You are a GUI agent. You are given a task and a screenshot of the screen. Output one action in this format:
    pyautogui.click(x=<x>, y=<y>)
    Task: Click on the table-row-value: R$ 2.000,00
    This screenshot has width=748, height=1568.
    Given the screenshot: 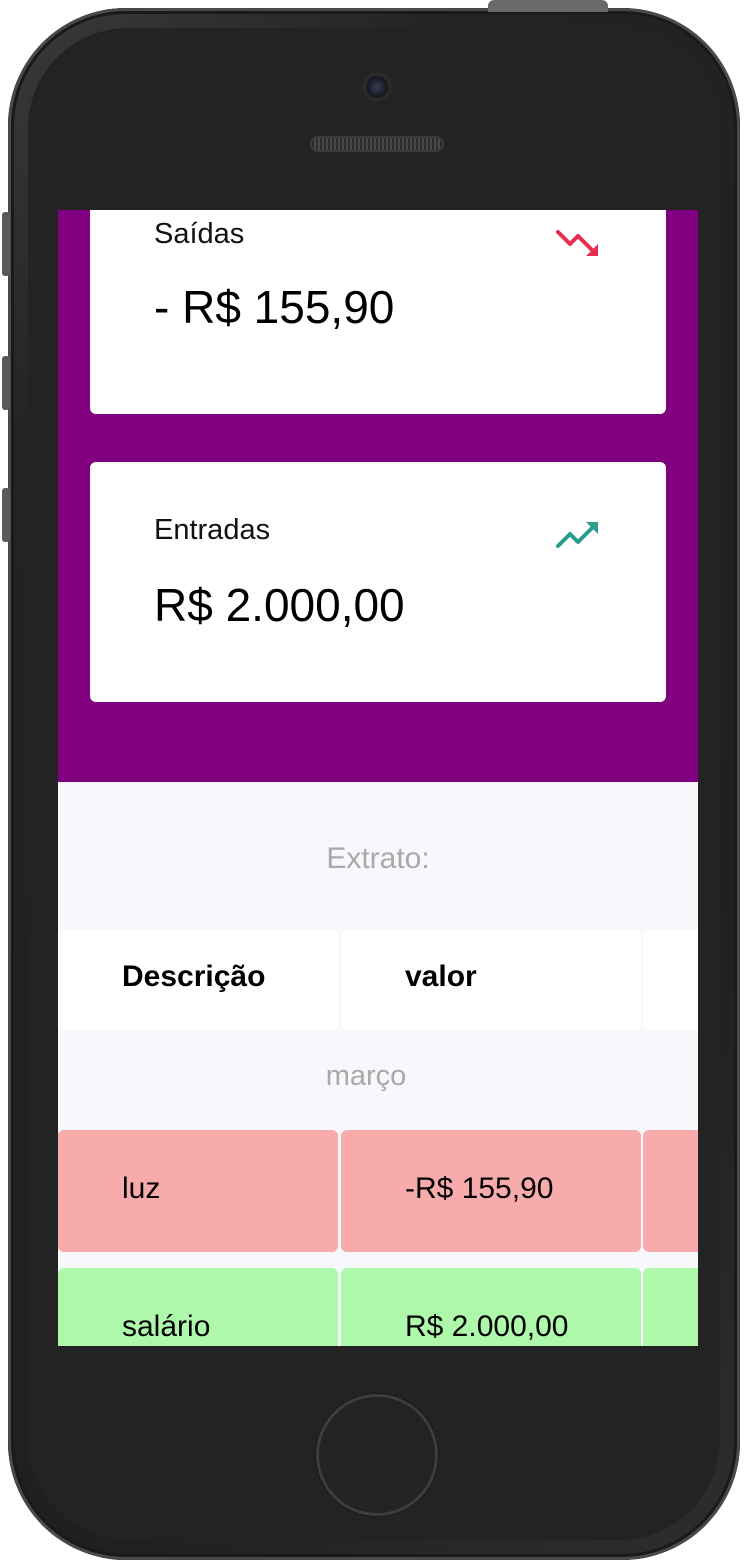 What is the action you would take?
    pyautogui.click(x=491, y=1307)
    